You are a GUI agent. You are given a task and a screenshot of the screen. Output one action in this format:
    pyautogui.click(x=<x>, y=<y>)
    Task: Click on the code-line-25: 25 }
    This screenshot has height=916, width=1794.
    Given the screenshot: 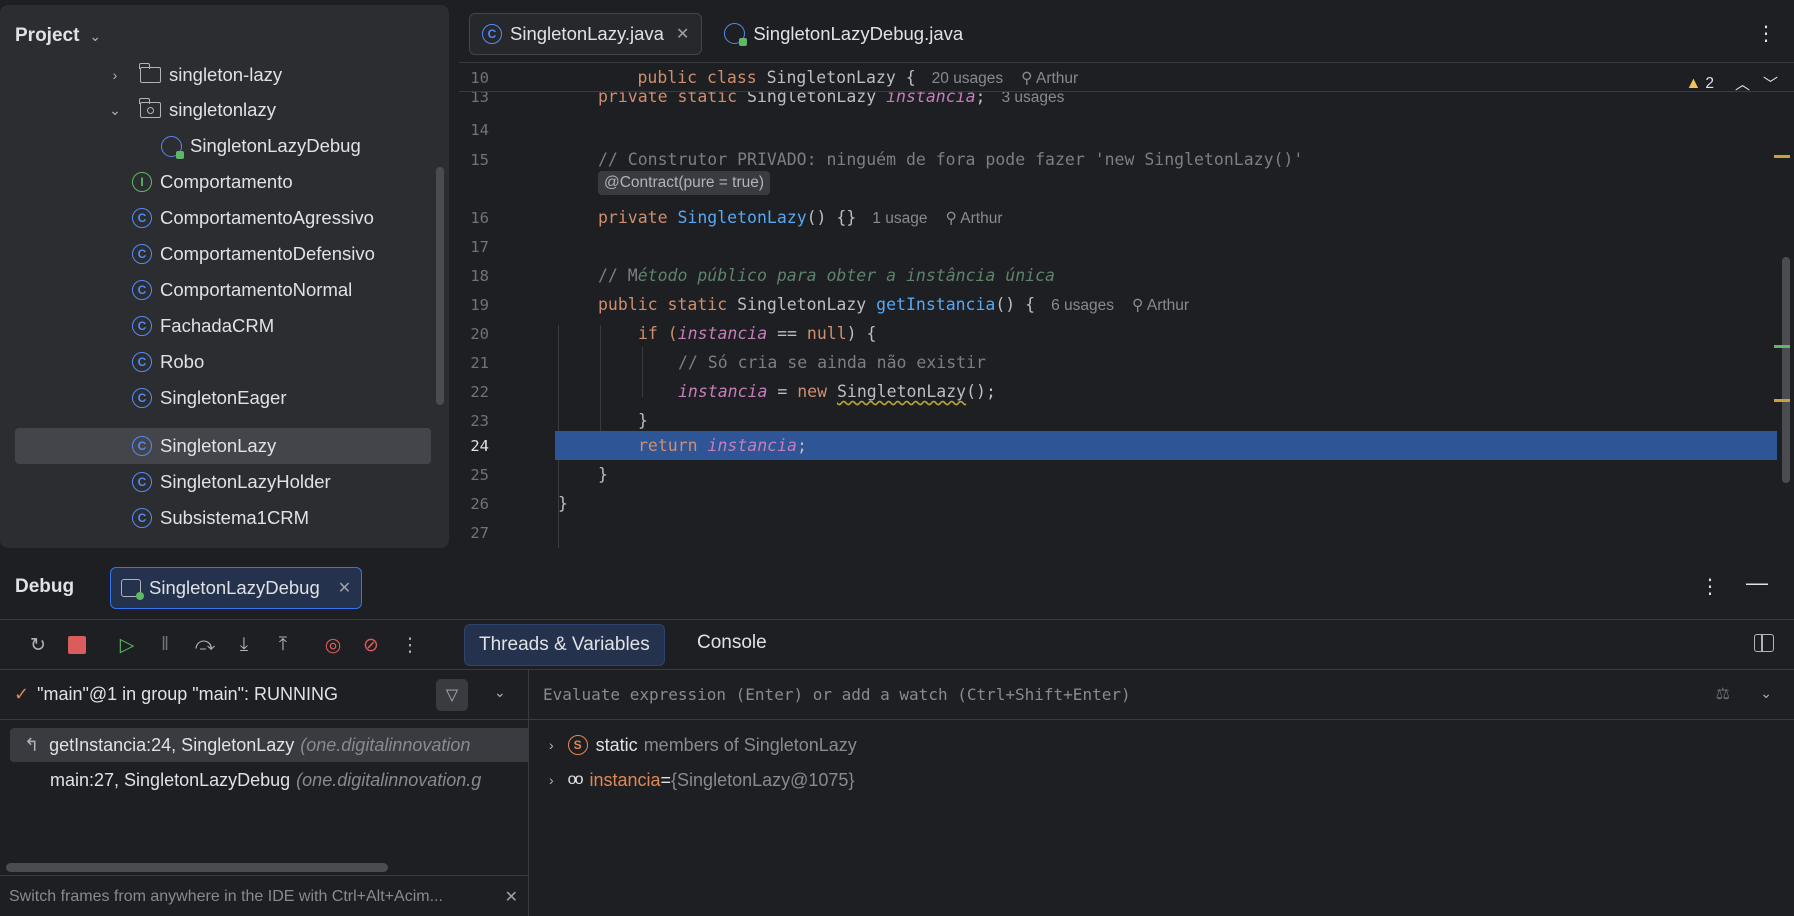 What is the action you would take?
    pyautogui.click(x=1126, y=474)
    